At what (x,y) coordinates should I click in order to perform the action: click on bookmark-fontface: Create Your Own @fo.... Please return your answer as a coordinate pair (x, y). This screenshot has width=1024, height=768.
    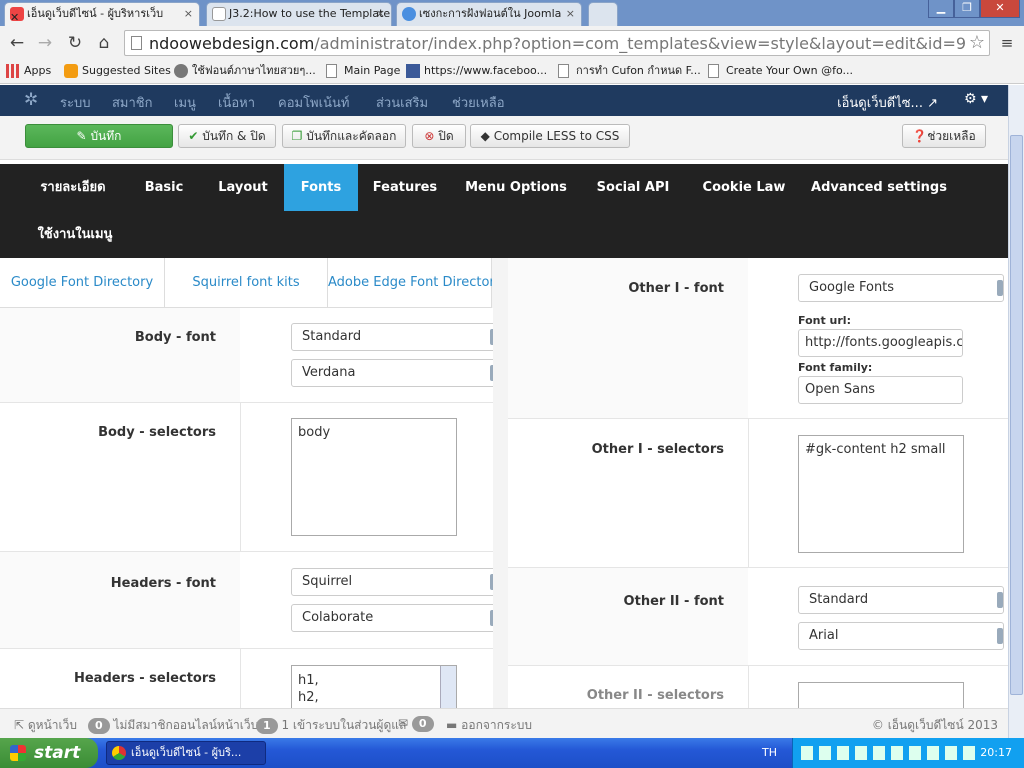
    Looking at the image, I should click on (780, 71).